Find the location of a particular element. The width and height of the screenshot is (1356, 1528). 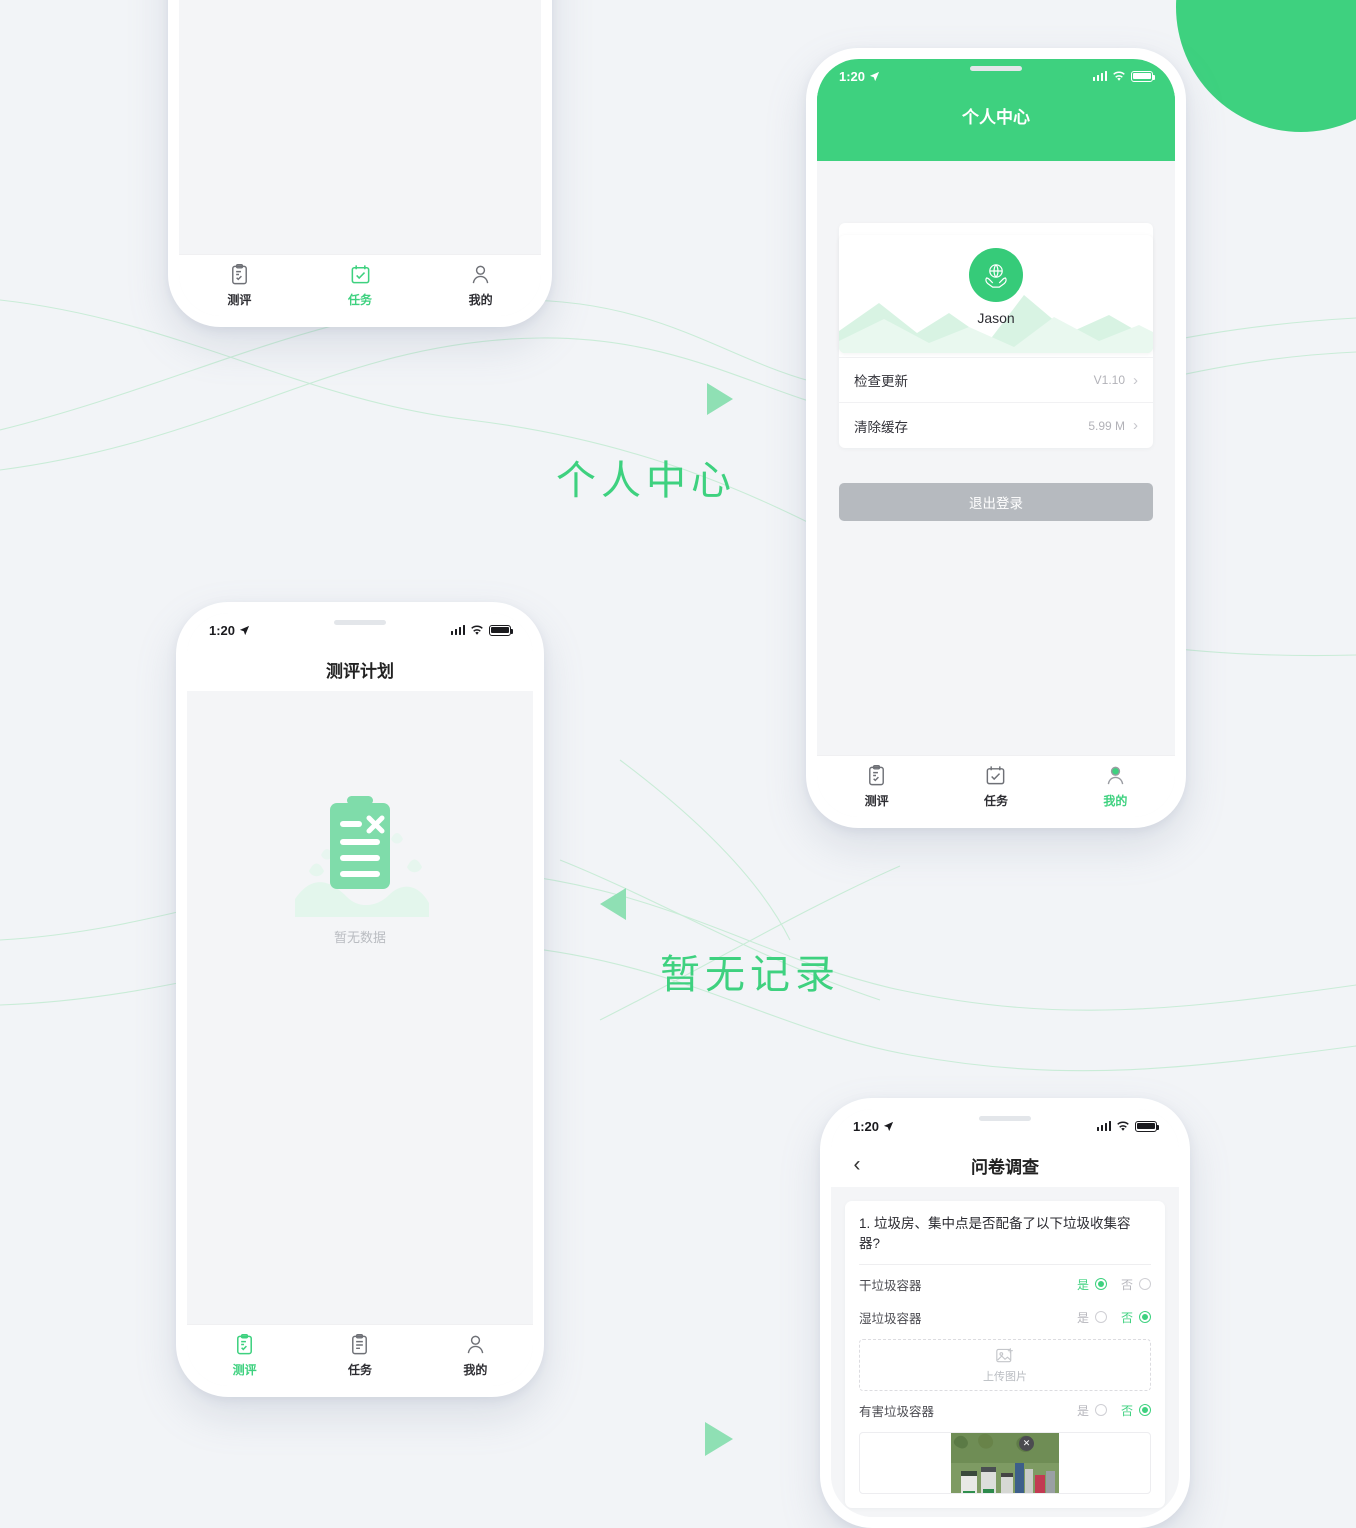

signal-icon is located at coordinates (1099, 76).